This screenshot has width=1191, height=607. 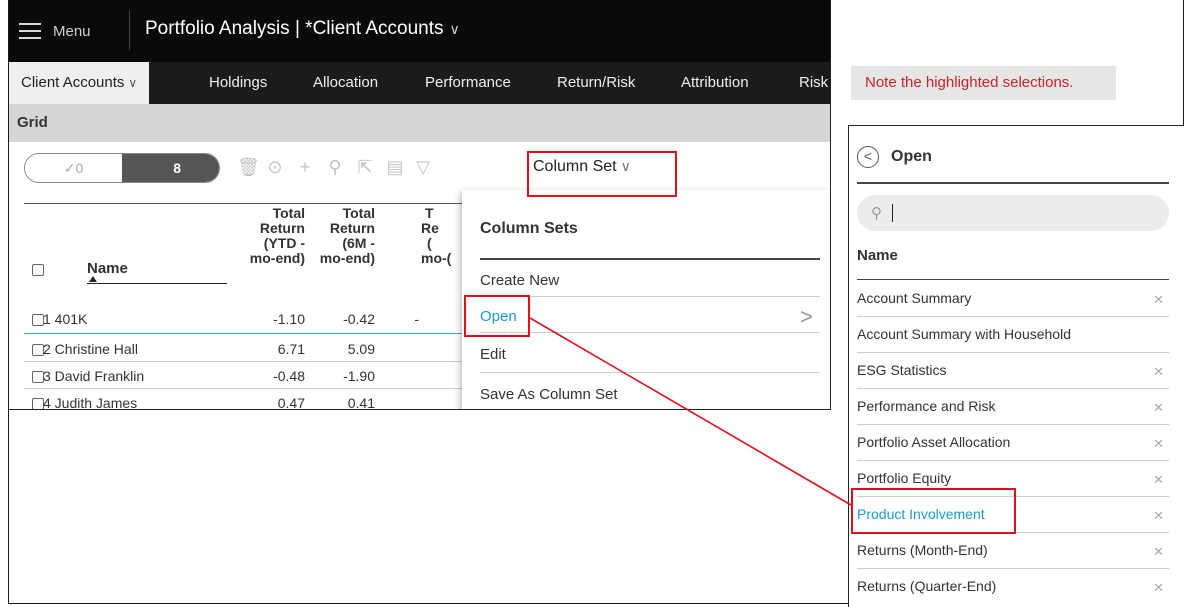 What do you see at coordinates (911, 156) in the screenshot?
I see `panel-title: Open` at bounding box center [911, 156].